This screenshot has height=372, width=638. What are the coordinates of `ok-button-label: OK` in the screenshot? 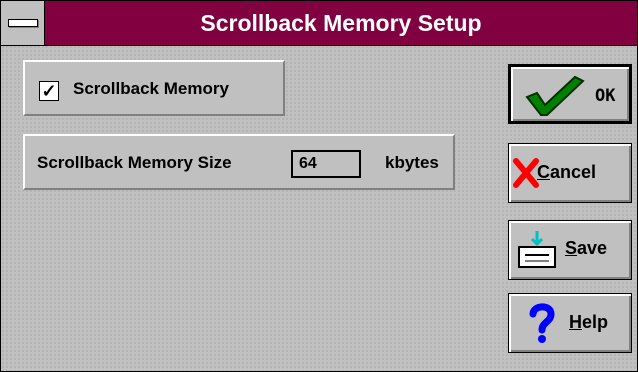 It's located at (605, 96).